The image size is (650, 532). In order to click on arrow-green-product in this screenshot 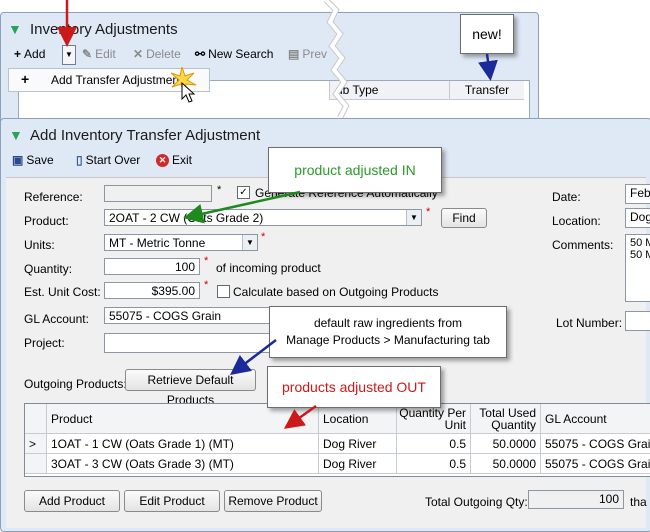, I will do `click(242, 207)`.